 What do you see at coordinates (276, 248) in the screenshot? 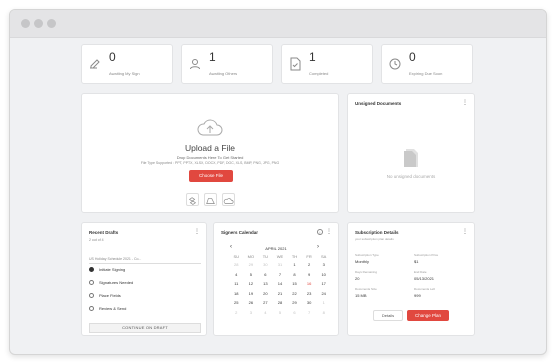
I see `calendar-month: APRIL 2021` at bounding box center [276, 248].